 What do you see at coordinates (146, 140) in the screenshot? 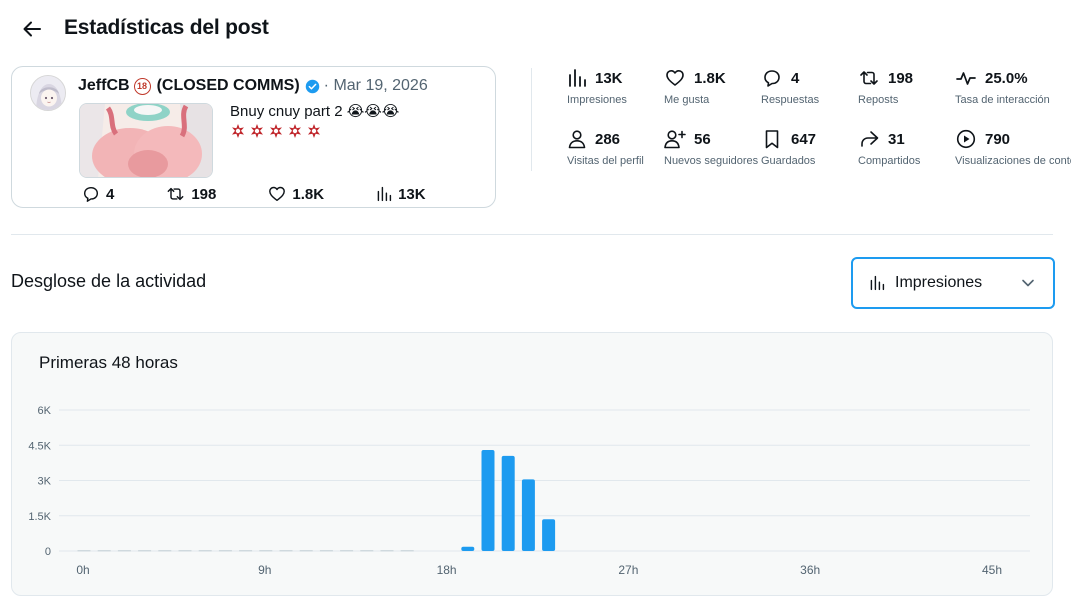
I see `post-media-thumbnail` at bounding box center [146, 140].